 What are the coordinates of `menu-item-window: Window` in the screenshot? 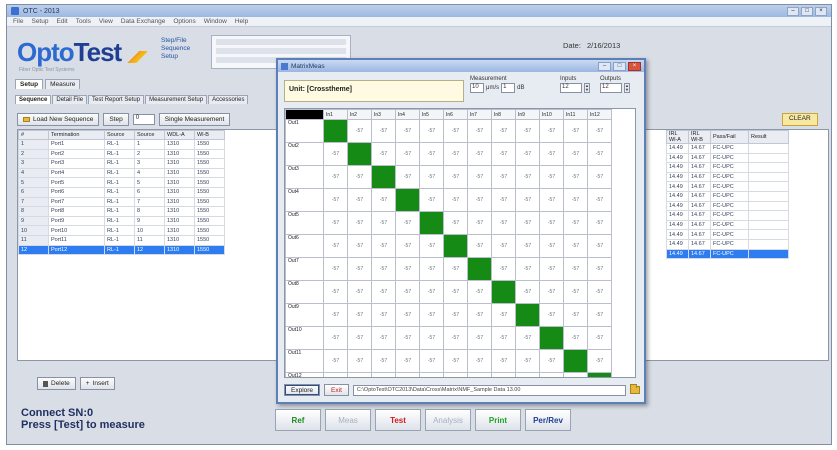 It's located at (215, 21).